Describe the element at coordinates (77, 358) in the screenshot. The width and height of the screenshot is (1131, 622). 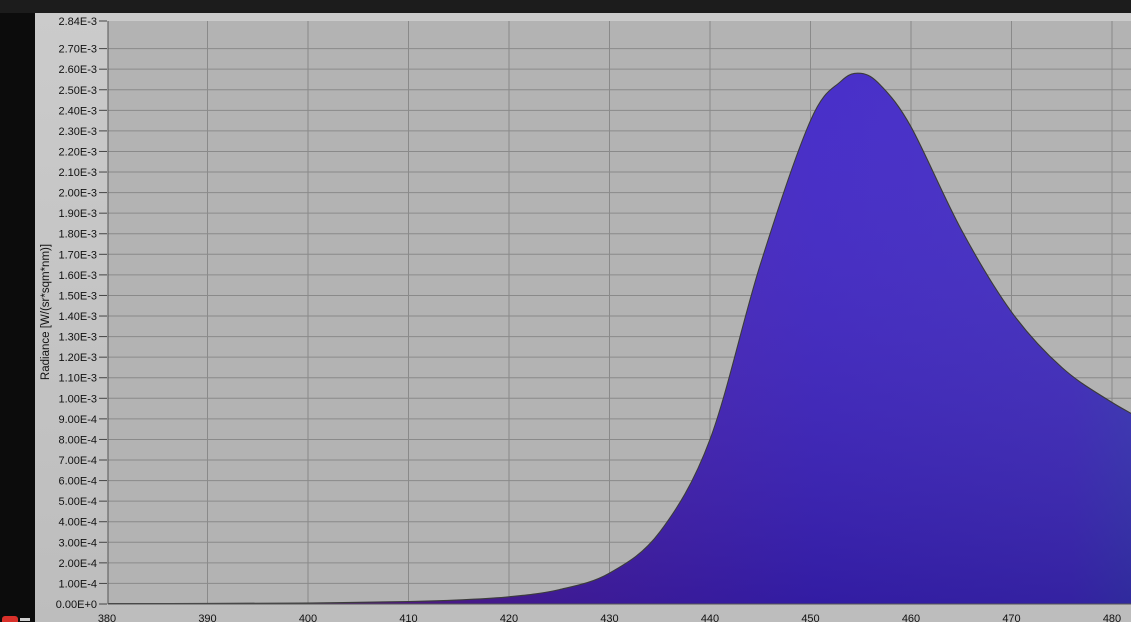
I see `y-tick-label: 1.20E-3` at that location.